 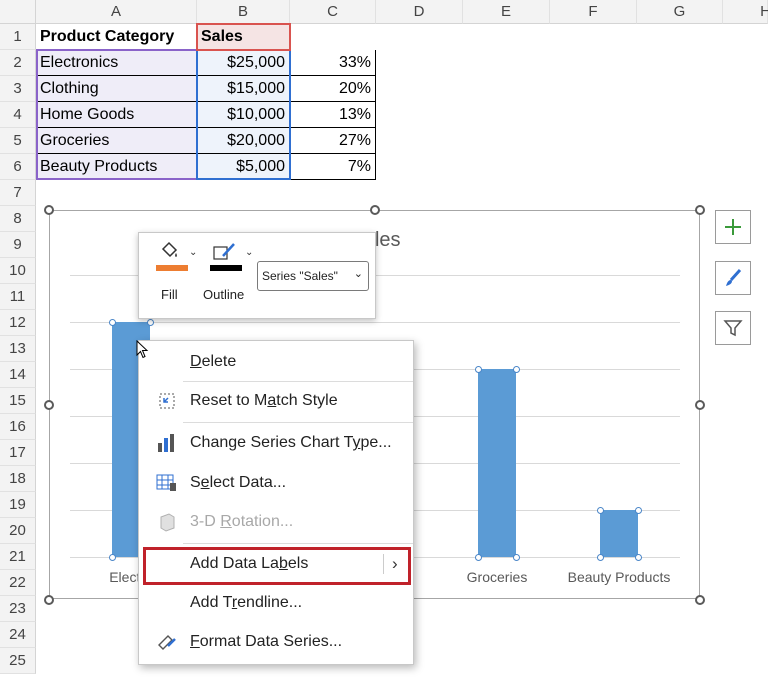 I want to click on row-header: 6, so click(x=18, y=167).